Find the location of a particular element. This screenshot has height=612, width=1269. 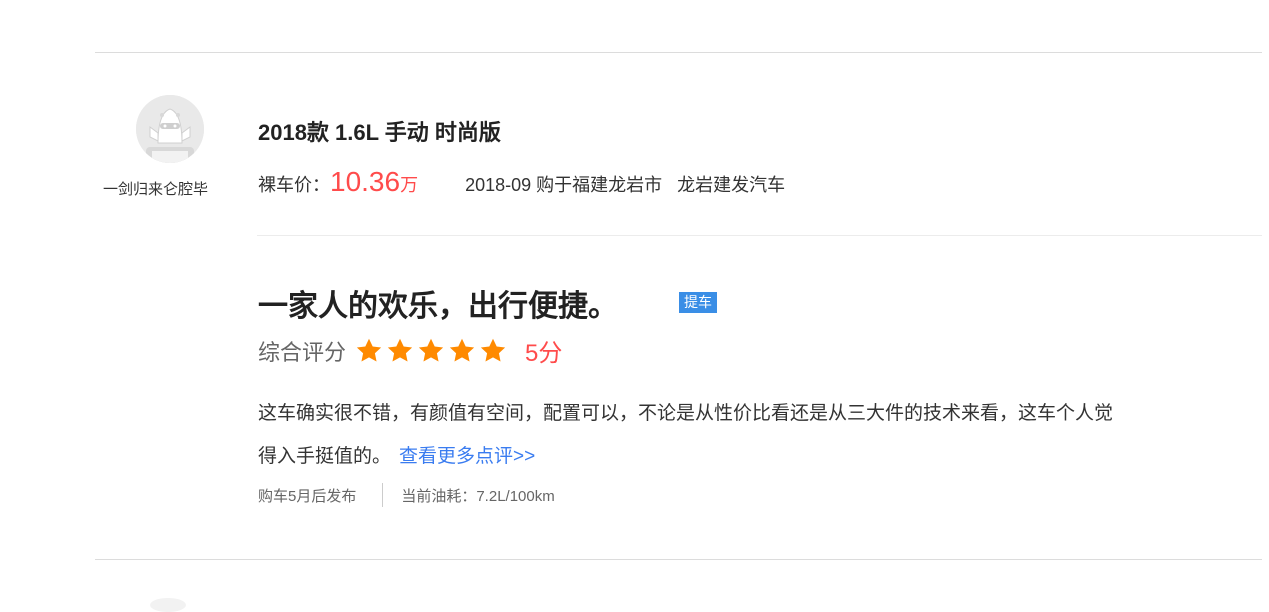

review-headline: 一家人的欢乐，出行便捷。 is located at coordinates (438, 303).